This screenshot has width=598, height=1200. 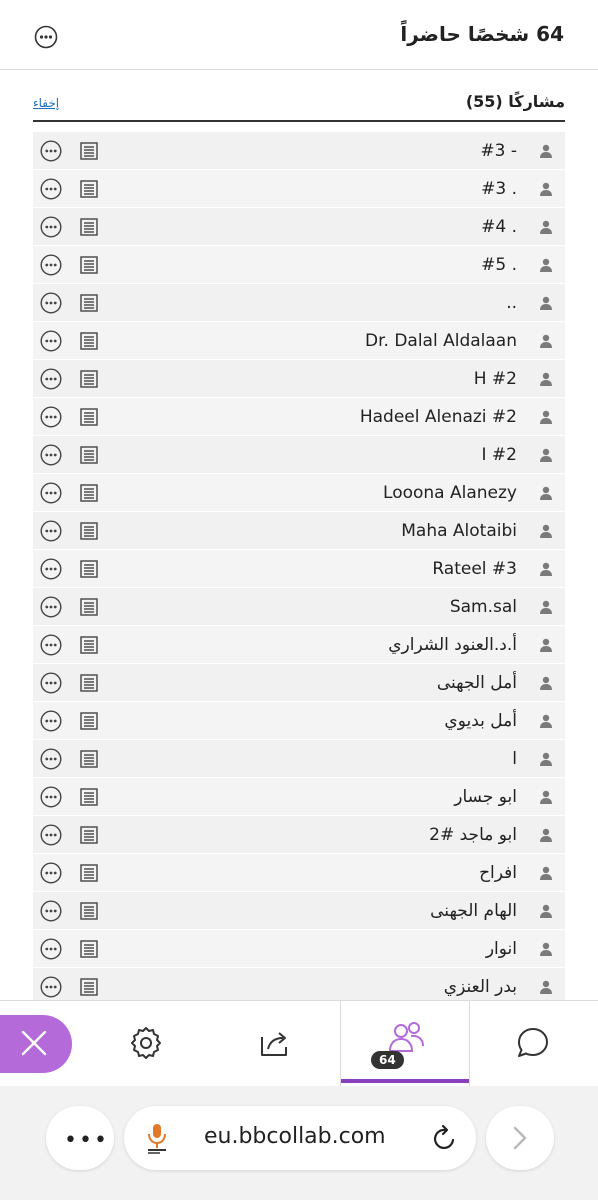 I want to click on participant-row: أمل بديوي, so click(x=299, y=721).